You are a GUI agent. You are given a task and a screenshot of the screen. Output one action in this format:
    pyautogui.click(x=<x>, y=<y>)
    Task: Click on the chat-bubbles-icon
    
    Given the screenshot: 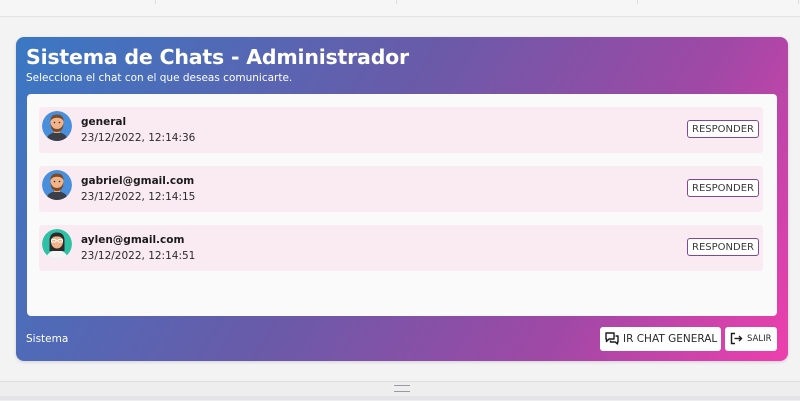 What is the action you would take?
    pyautogui.click(x=612, y=339)
    